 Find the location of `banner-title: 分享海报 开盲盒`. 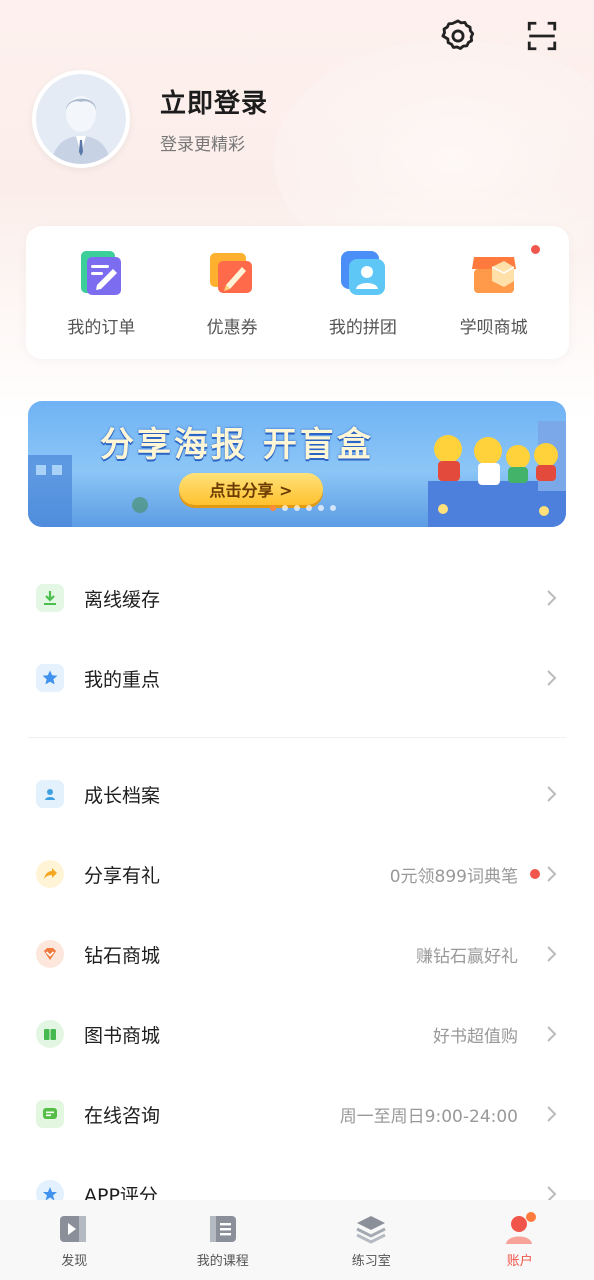

banner-title: 分享海报 开盲盒 is located at coordinates (237, 445).